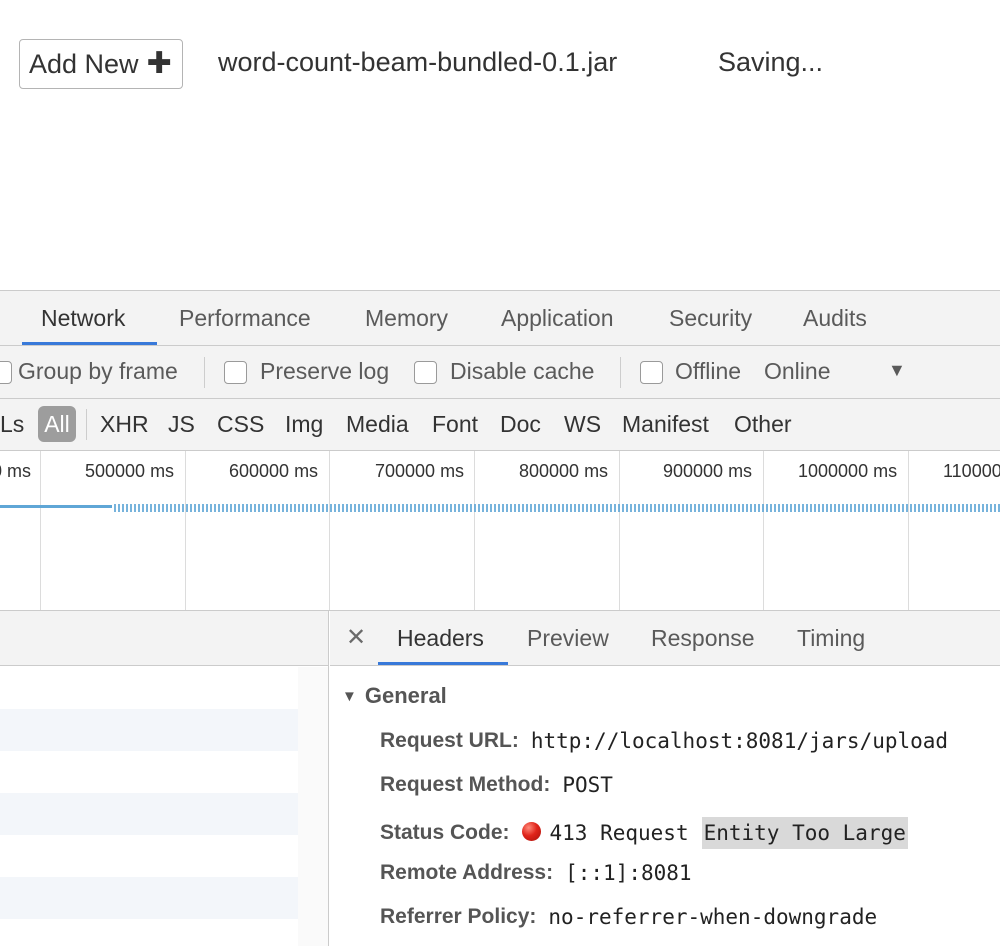 The height and width of the screenshot is (946, 1000). Describe the element at coordinates (739, 741) in the screenshot. I see `request-url-value: http://localhost:8081/jars/upload` at that location.